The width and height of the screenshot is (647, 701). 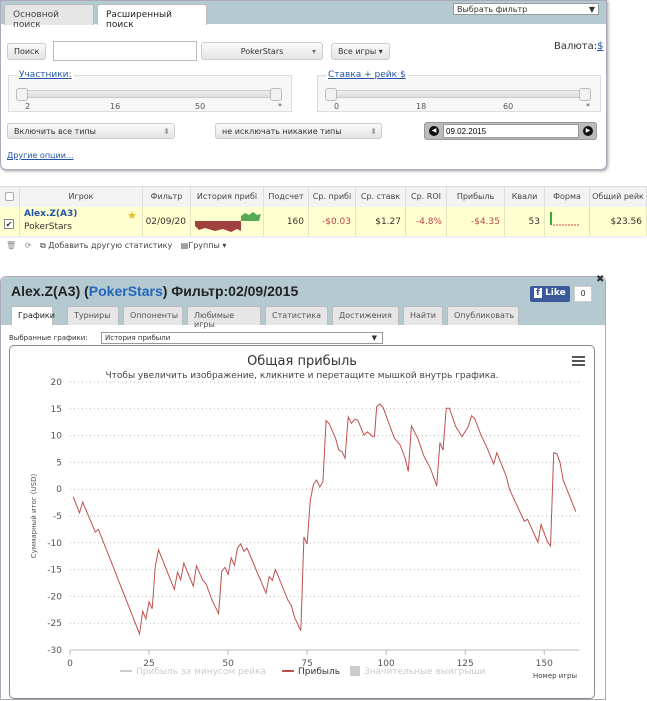 I want to click on legend-big-wins: Значительные выигрыши, so click(x=425, y=672).